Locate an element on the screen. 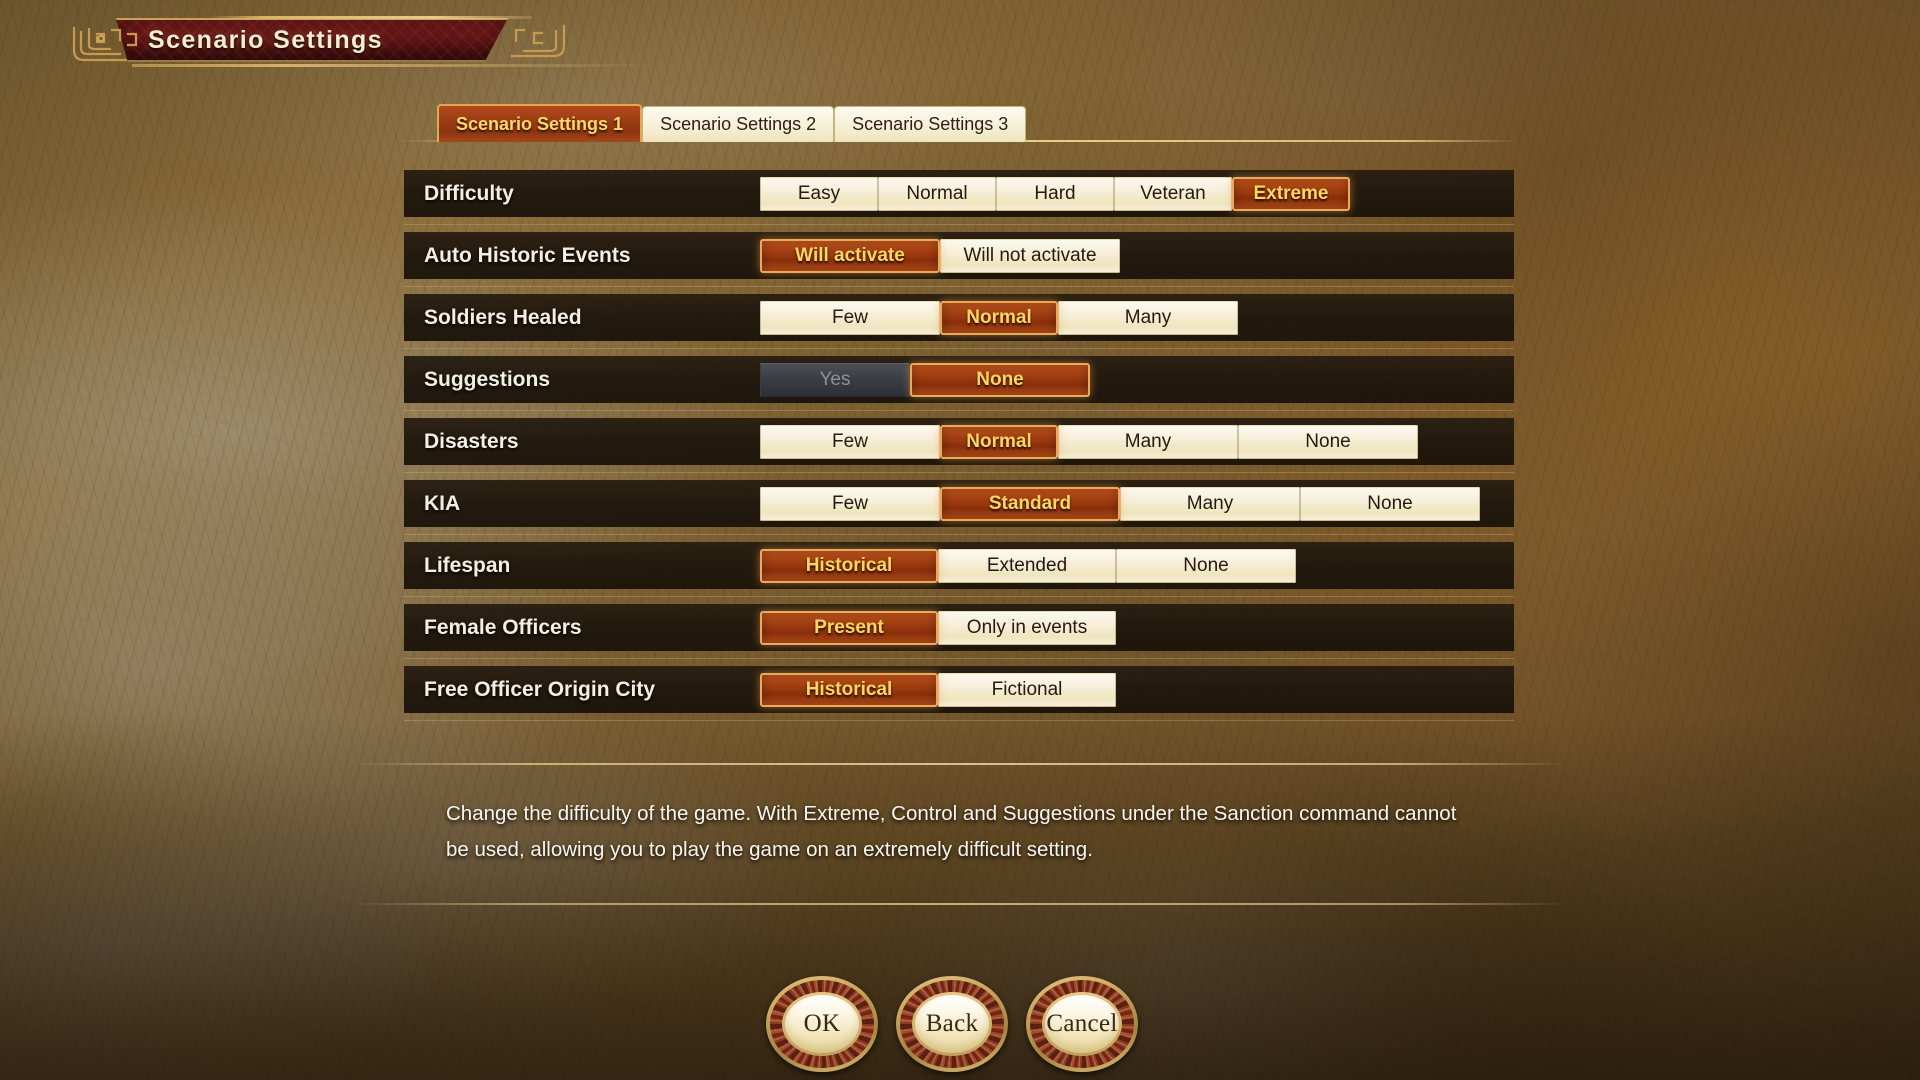 The width and height of the screenshot is (1920, 1080). setting-row: Soldiers Healed Few Normal Many is located at coordinates (959, 321).